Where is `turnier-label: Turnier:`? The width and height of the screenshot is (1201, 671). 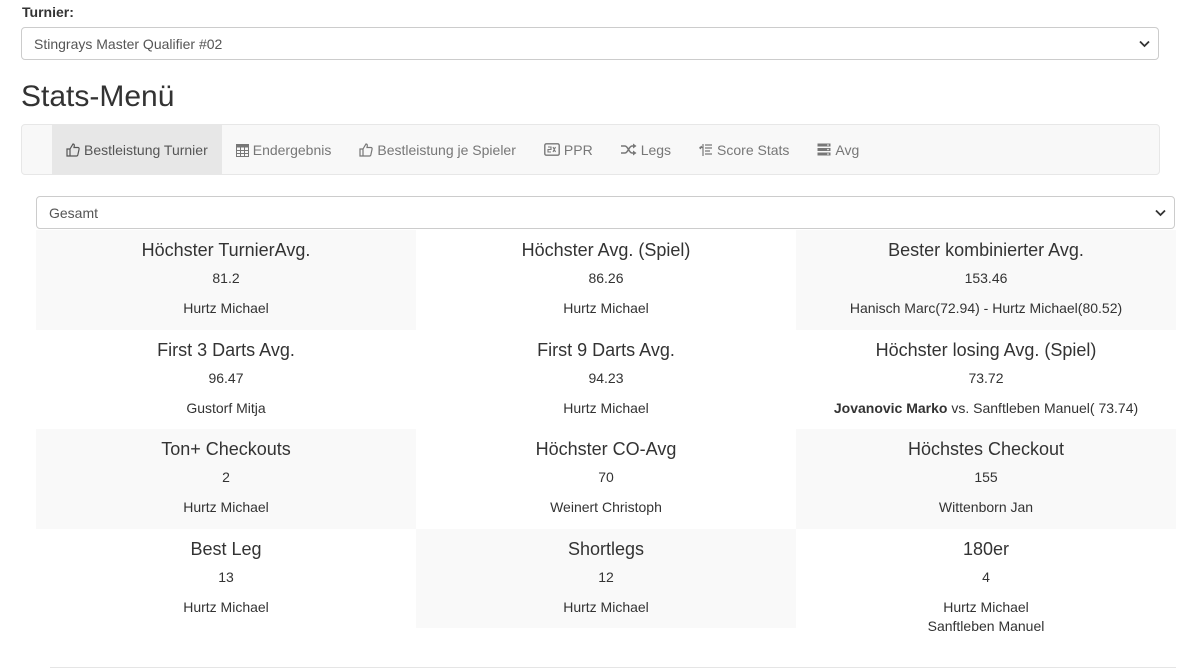 turnier-label: Turnier: is located at coordinates (48, 12).